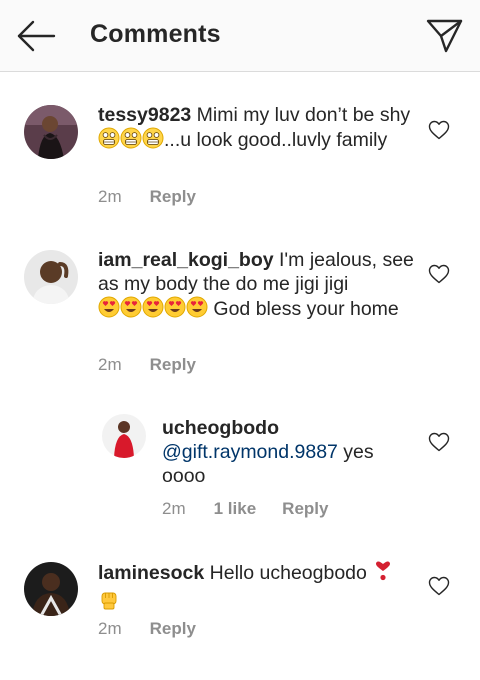 The image size is (480, 680). What do you see at coordinates (250, 452) in the screenshot?
I see `mention-link: @gift.raymond.9887` at bounding box center [250, 452].